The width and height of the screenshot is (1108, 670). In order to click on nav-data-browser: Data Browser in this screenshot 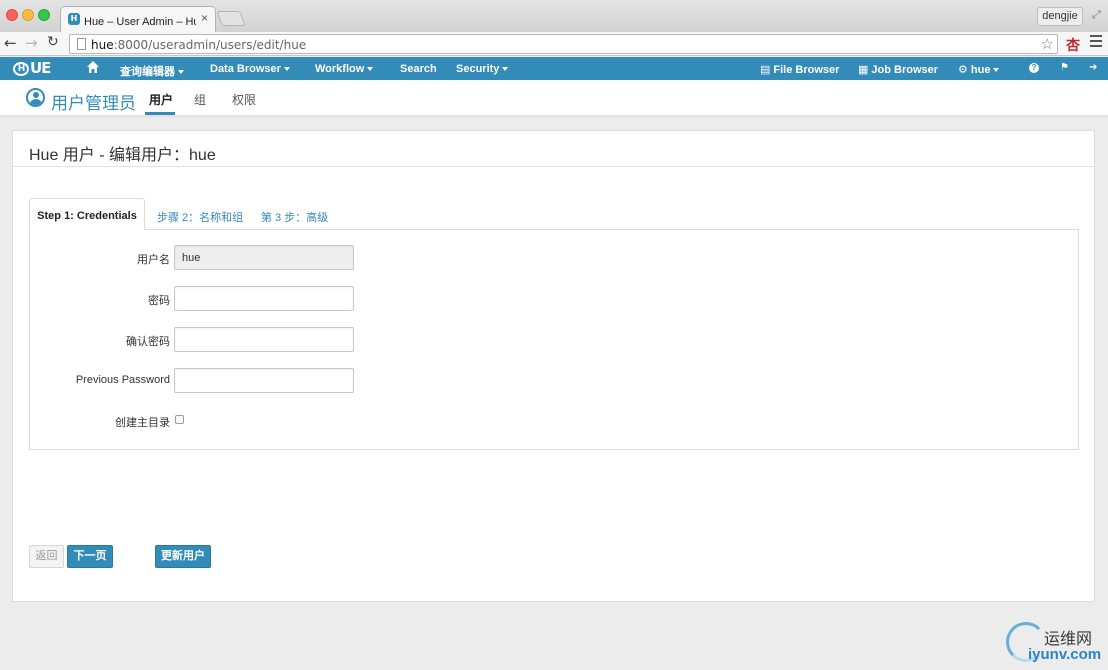, I will do `click(250, 69)`.